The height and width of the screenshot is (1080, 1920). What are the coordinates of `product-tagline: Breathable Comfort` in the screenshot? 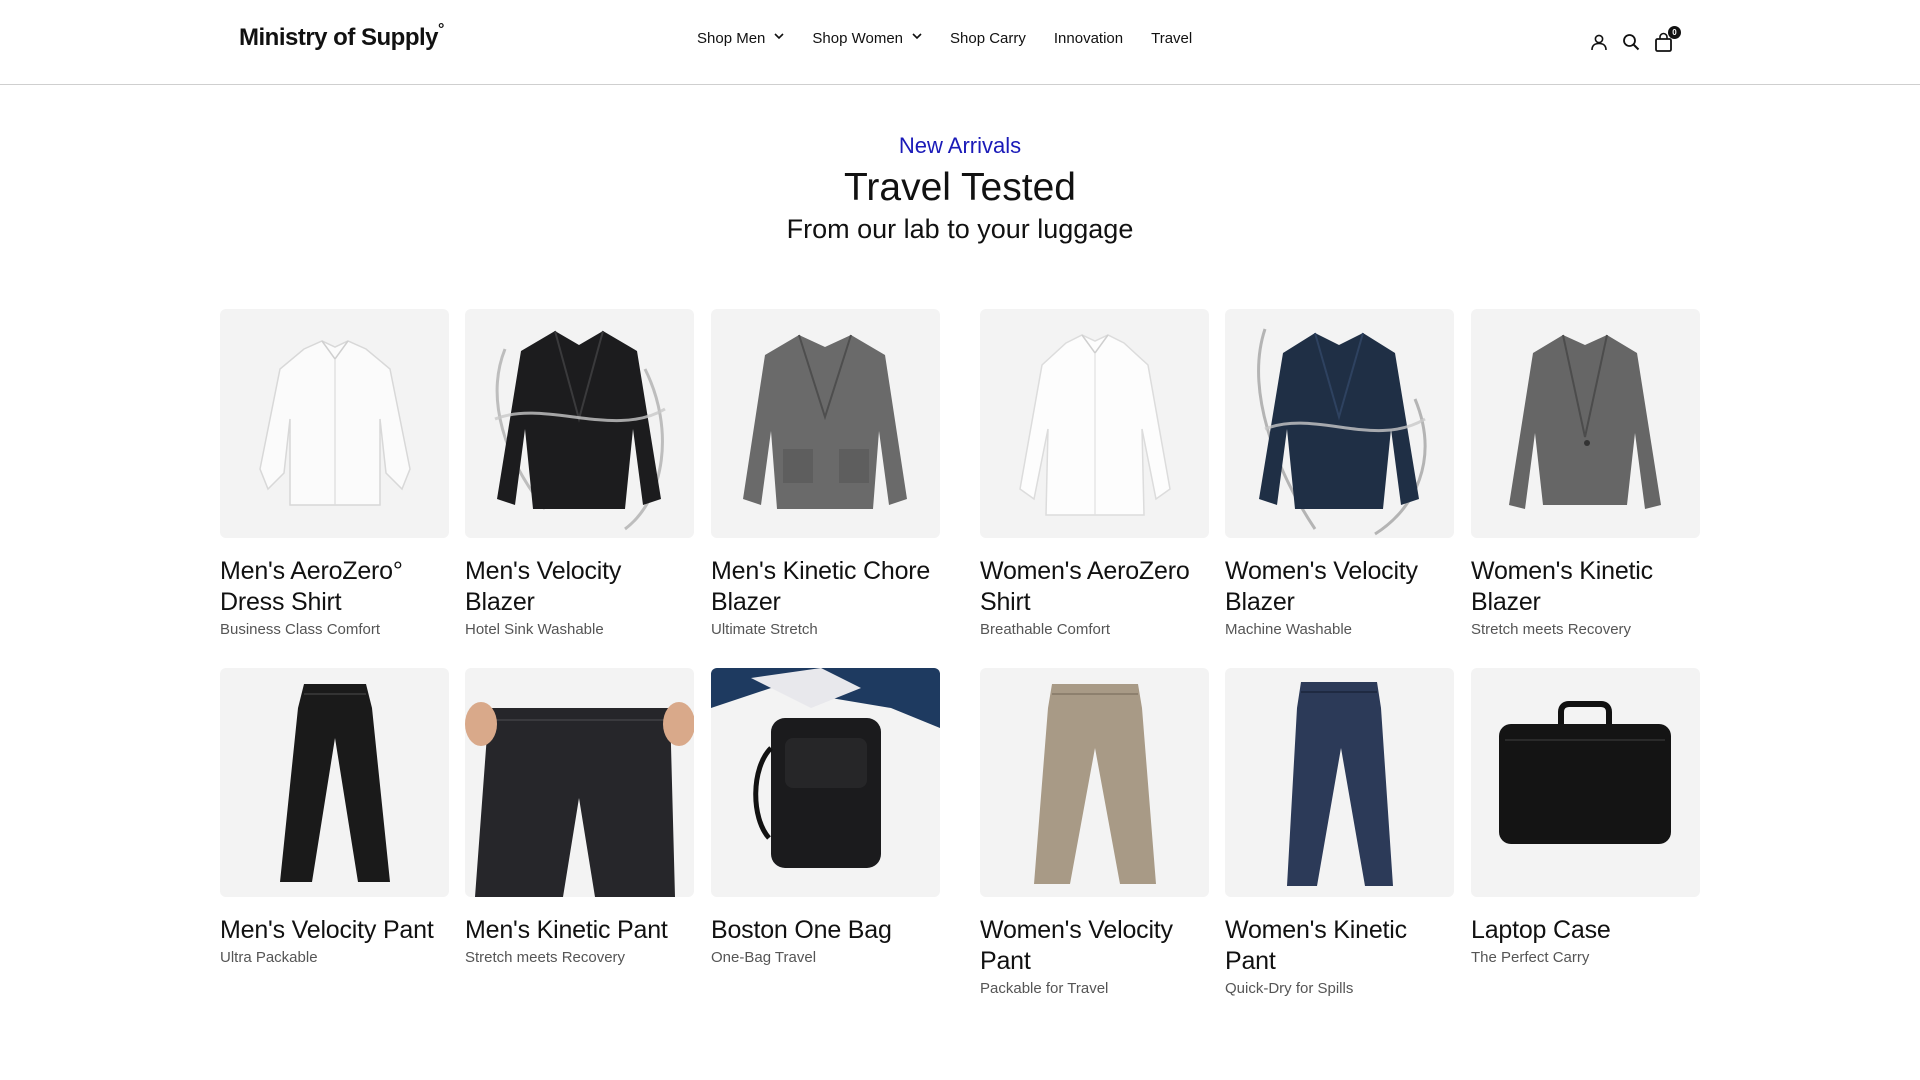 It's located at (1045, 629).